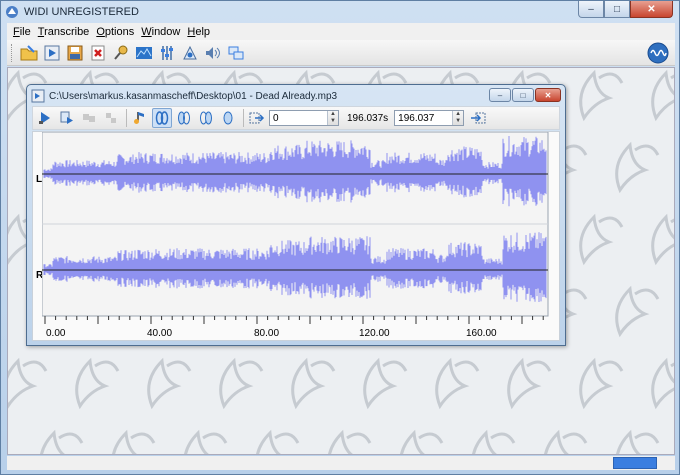 The height and width of the screenshot is (475, 680). I want to click on time-tick-label: 120.00, so click(374, 333).